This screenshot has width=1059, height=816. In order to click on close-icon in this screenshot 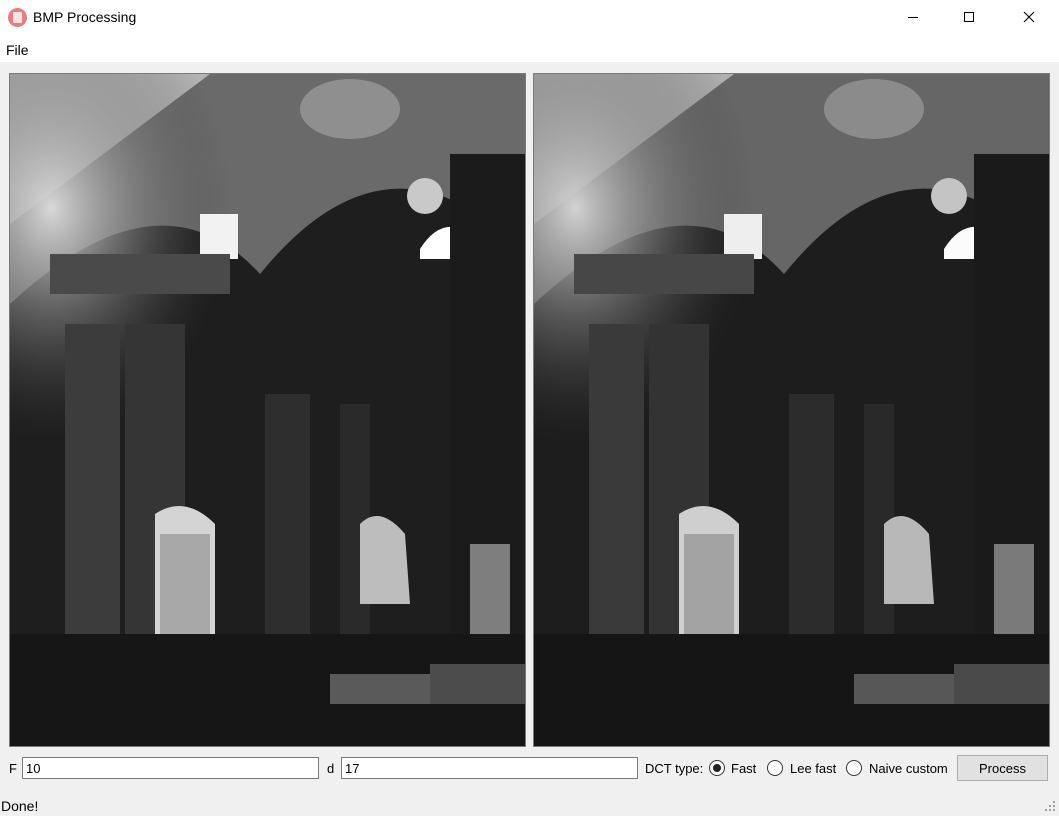, I will do `click(1029, 17)`.